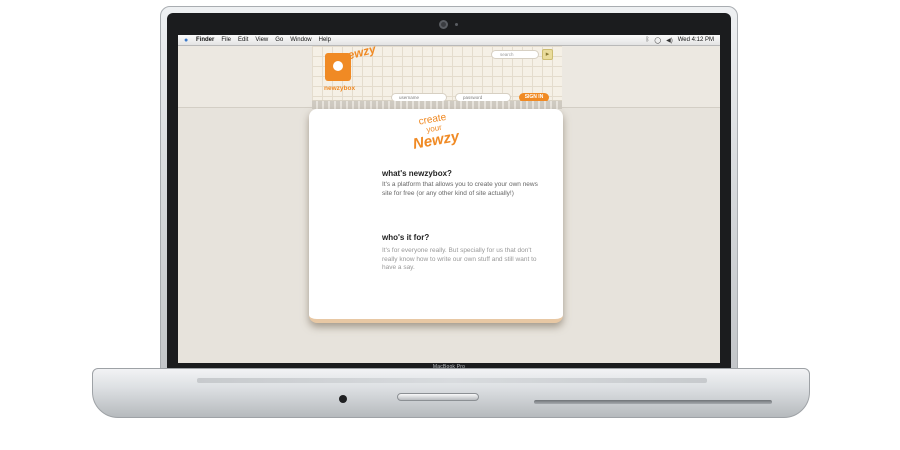 This screenshot has height=450, width=900. I want to click on chat-icon: ◯, so click(657, 40).